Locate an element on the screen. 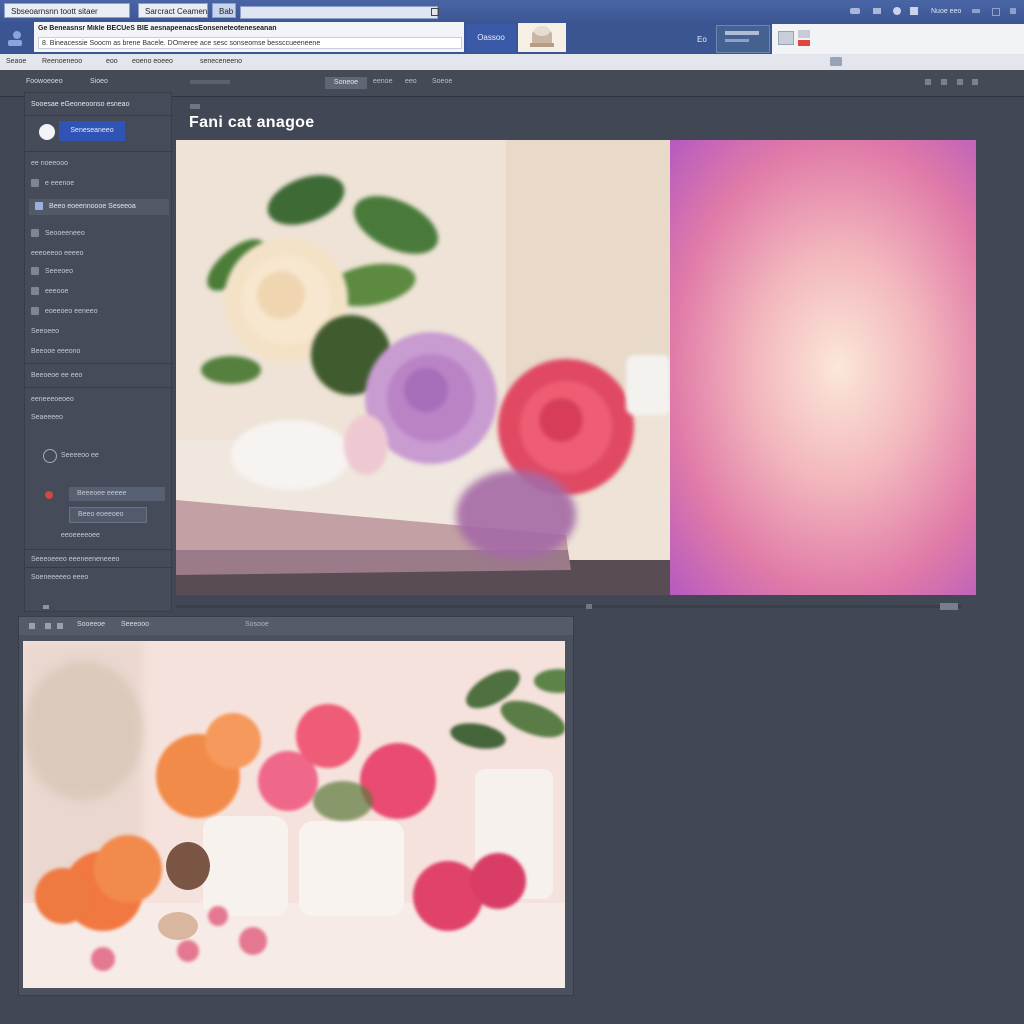 This screenshot has width=1024, height=1024. avatar is located at coordinates (47, 132).